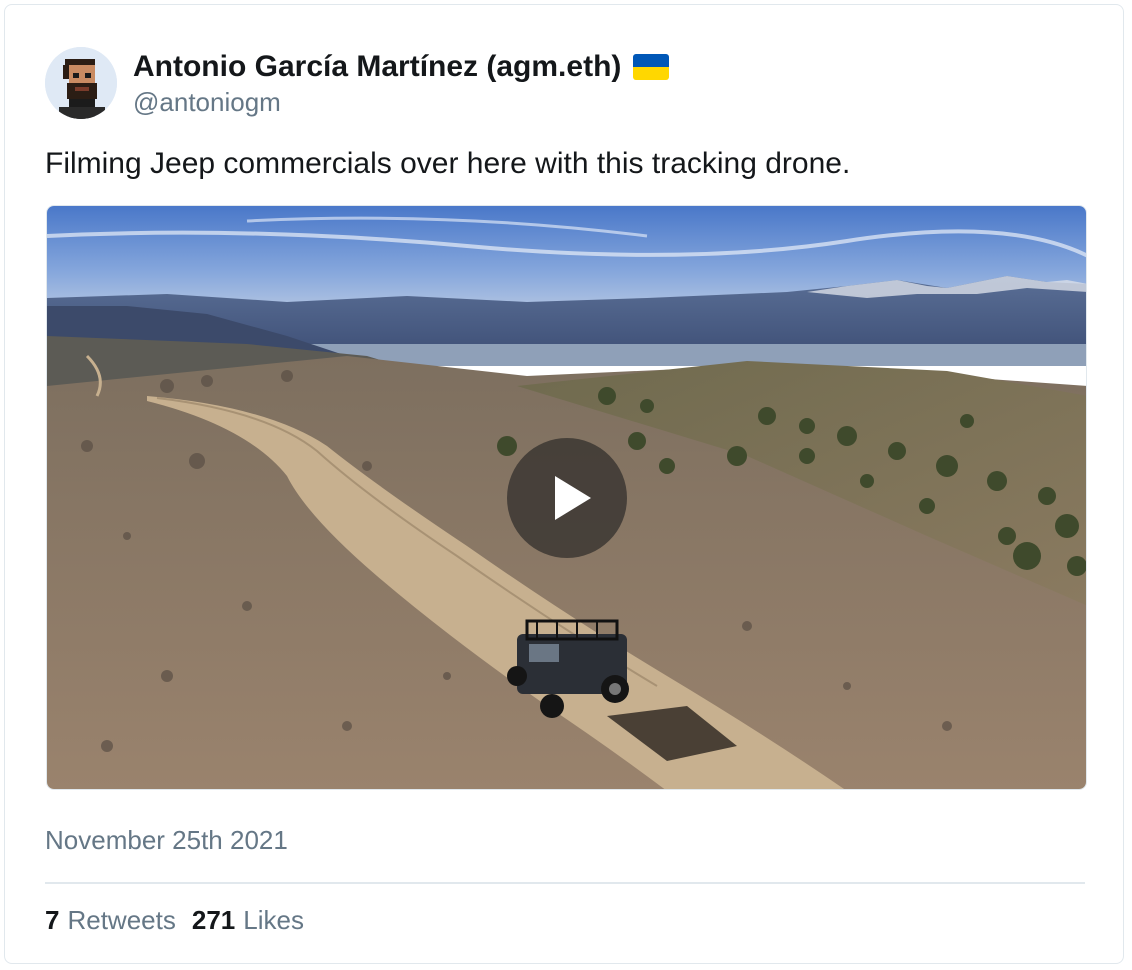 The image size is (1132, 970). I want to click on play-button, so click(567, 498).